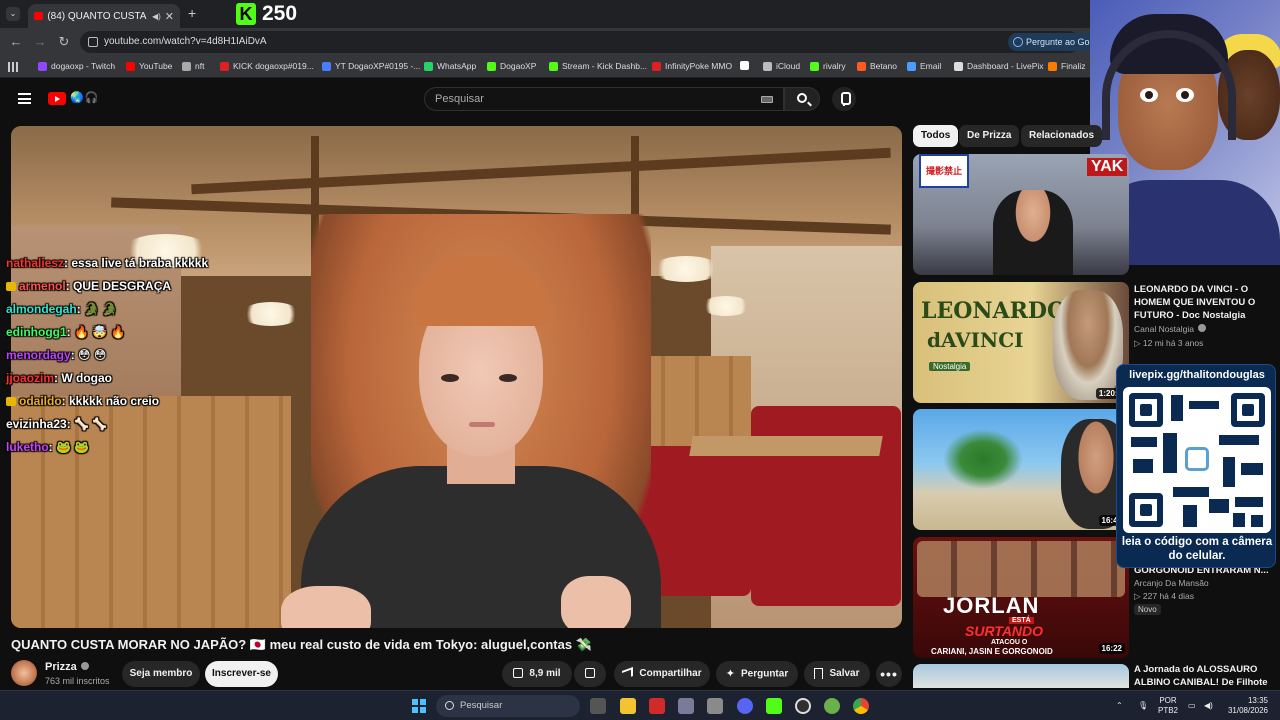 Image resolution: width=1280 pixels, height=720 pixels. Describe the element at coordinates (604, 99) in the screenshot. I see `search-input: Pesquisar` at that location.